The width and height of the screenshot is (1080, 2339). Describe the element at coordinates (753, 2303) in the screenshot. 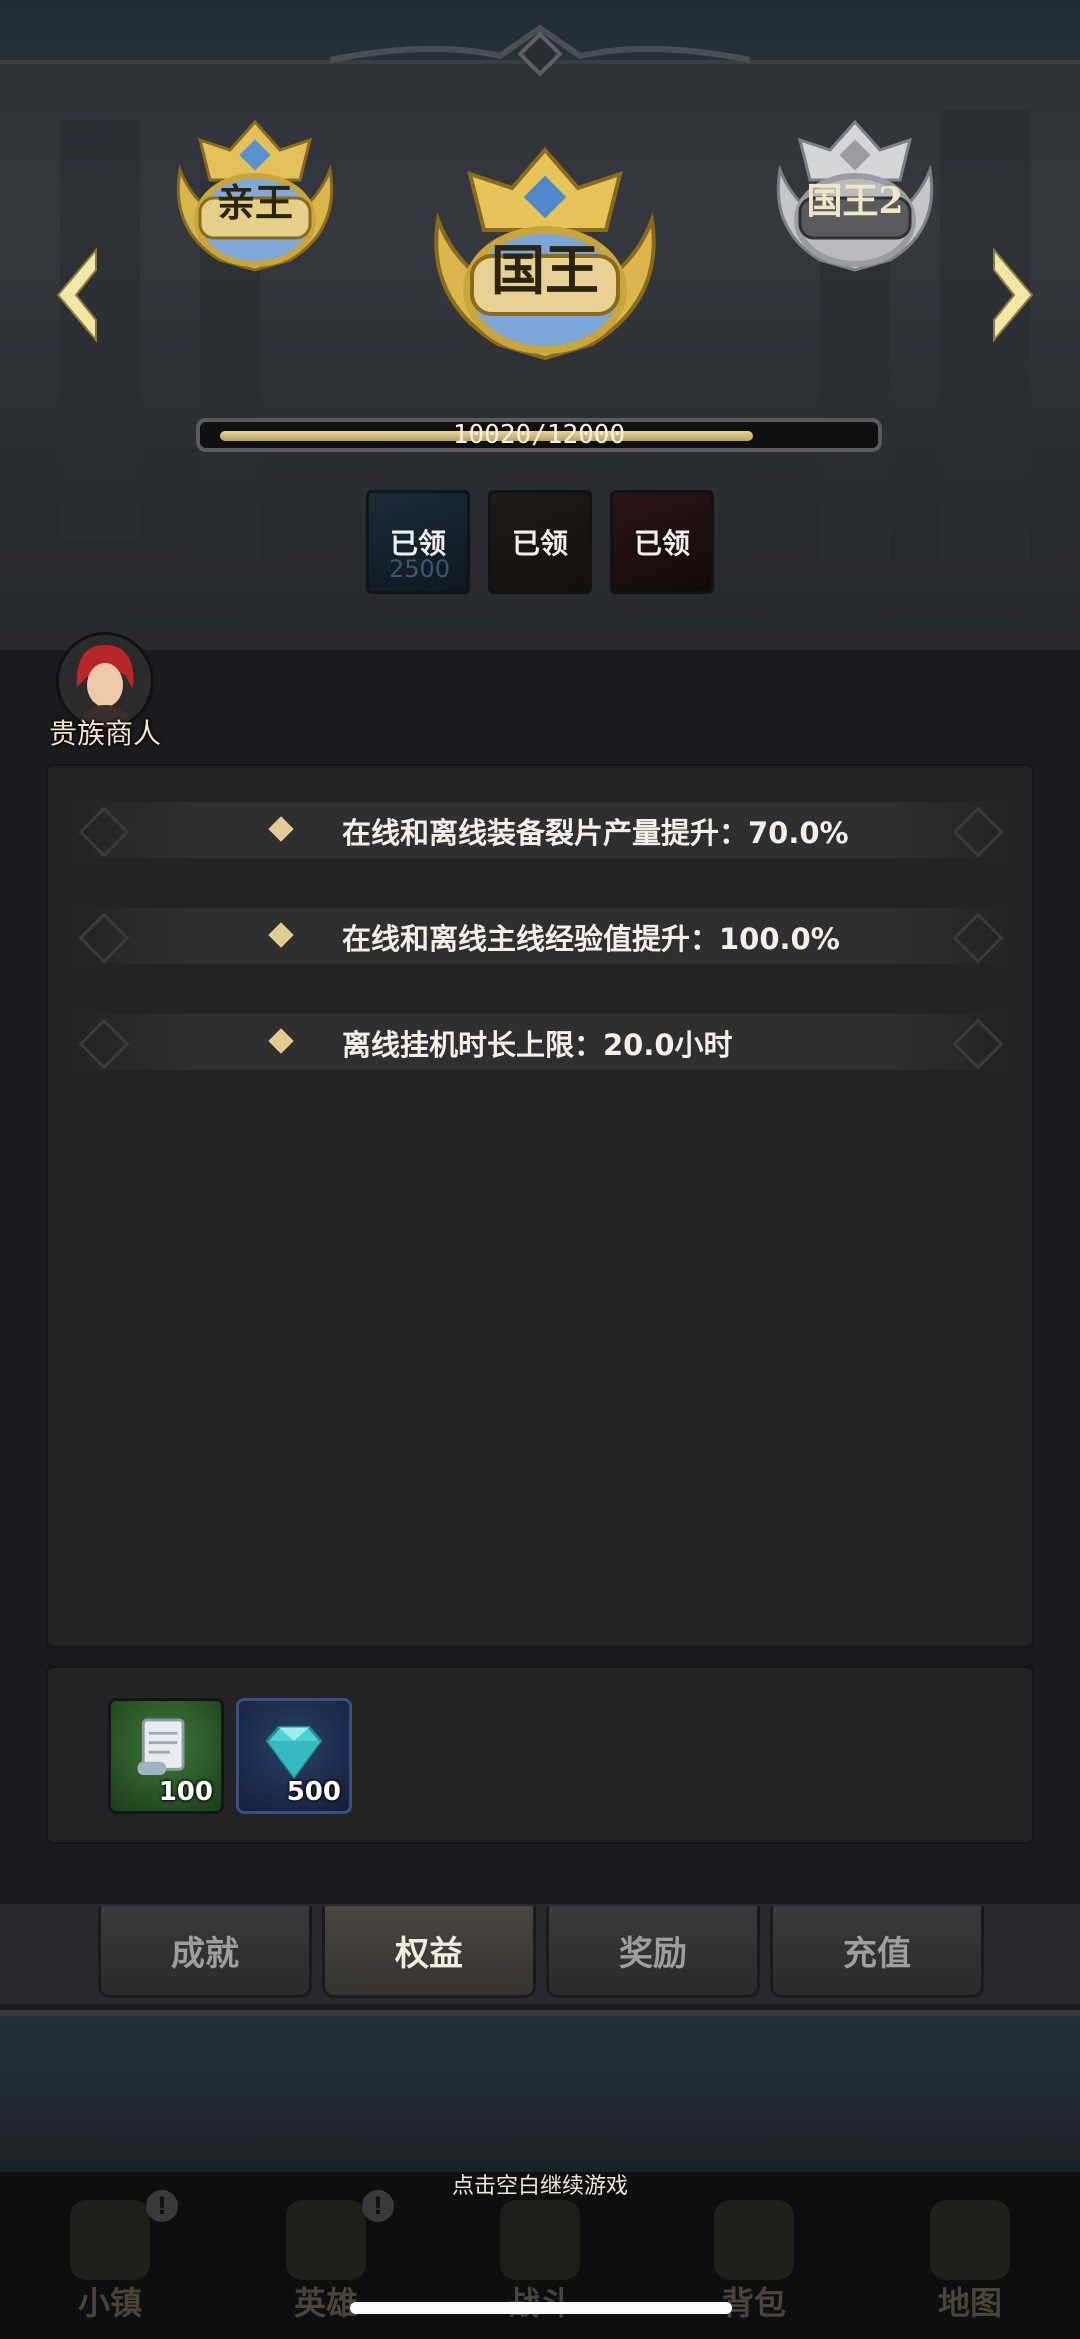

I see `nav-label: 背包` at that location.